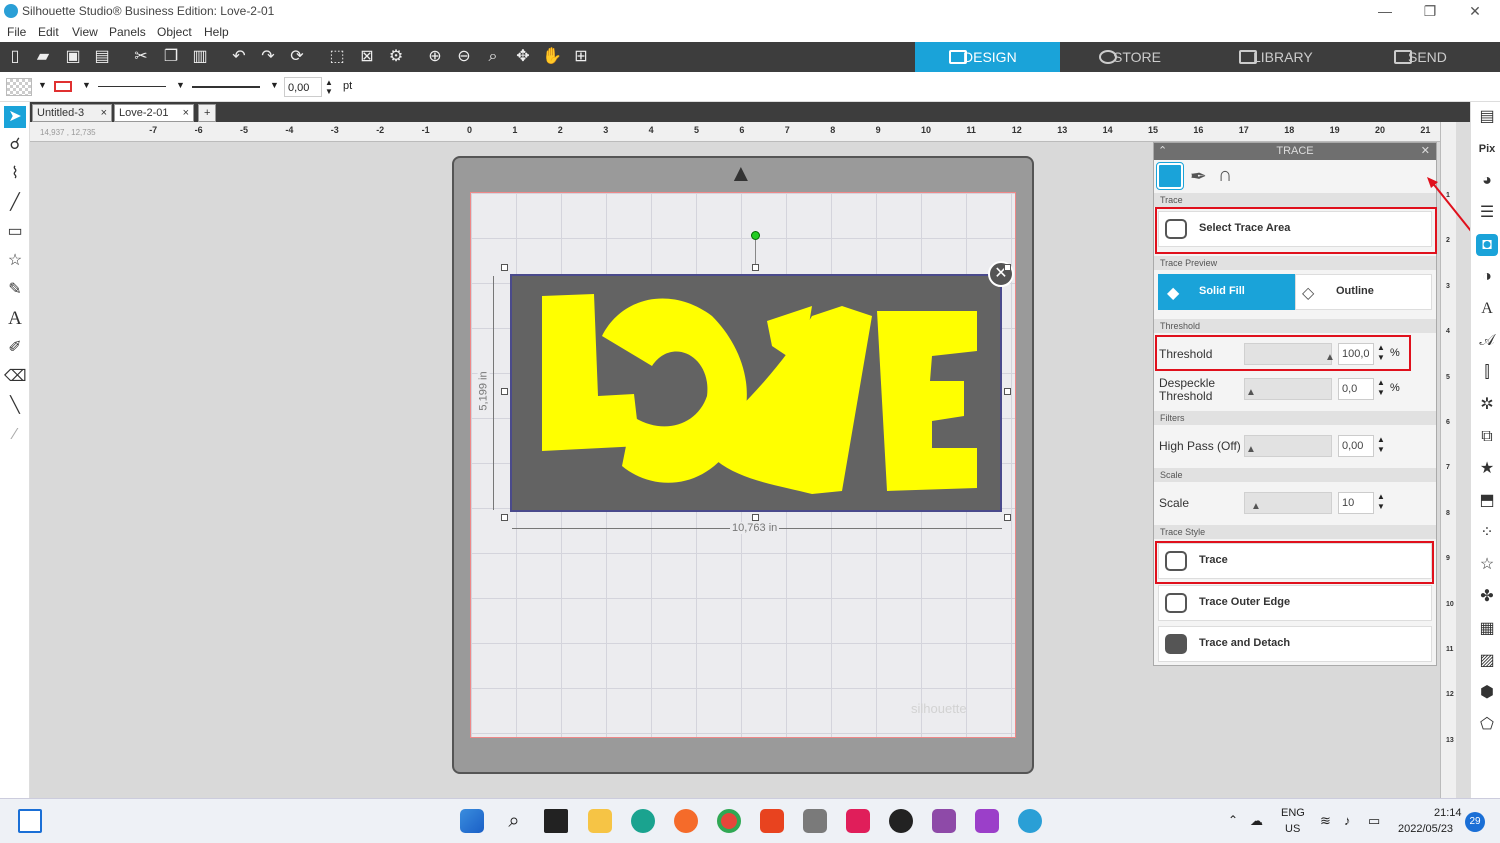  What do you see at coordinates (1226, 292) in the screenshot?
I see `preview-solid-fill-button: ◆ Solid Fill` at bounding box center [1226, 292].